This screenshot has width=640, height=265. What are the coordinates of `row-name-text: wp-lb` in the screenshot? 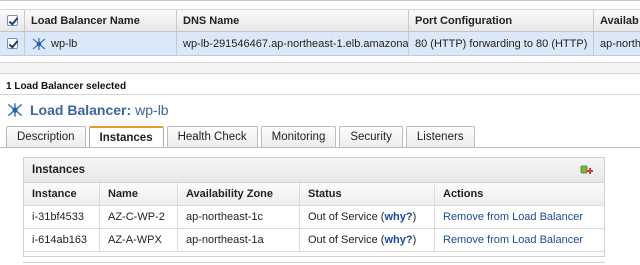 It's located at (64, 43).